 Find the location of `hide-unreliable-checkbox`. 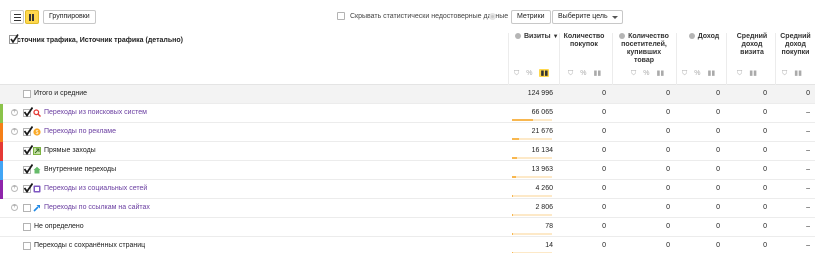

hide-unreliable-checkbox is located at coordinates (341, 16).